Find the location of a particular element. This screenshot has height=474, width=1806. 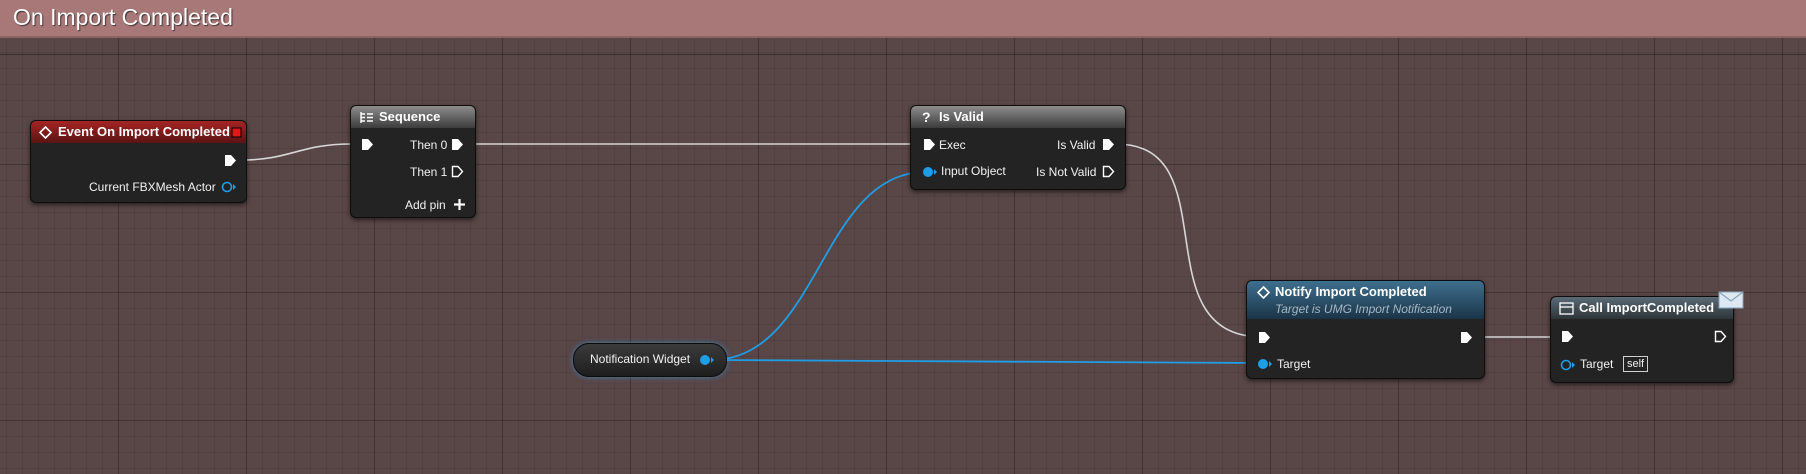

then-0-label: Then 0 is located at coordinates (429, 145).